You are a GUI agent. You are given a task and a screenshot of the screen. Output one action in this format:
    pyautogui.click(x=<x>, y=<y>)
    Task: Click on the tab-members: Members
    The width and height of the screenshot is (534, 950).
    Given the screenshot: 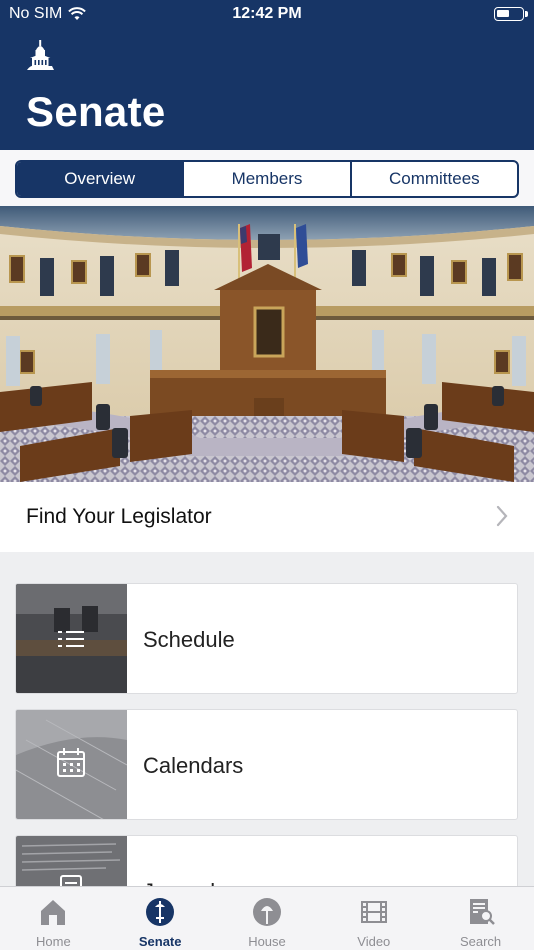 What is the action you would take?
    pyautogui.click(x=268, y=179)
    